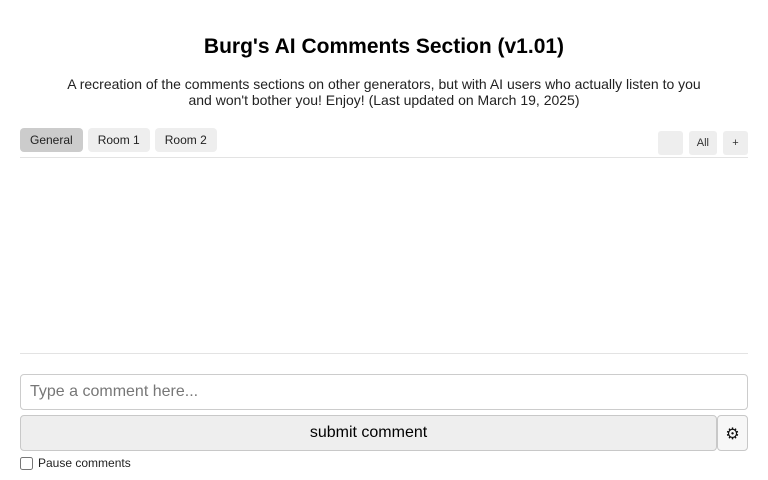  What do you see at coordinates (185, 140) in the screenshot?
I see `tab-room-2: Room 2` at bounding box center [185, 140].